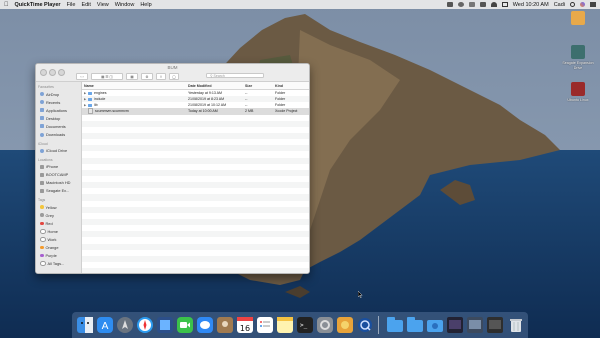  I want to click on game-dock-icon, so click(345, 325).